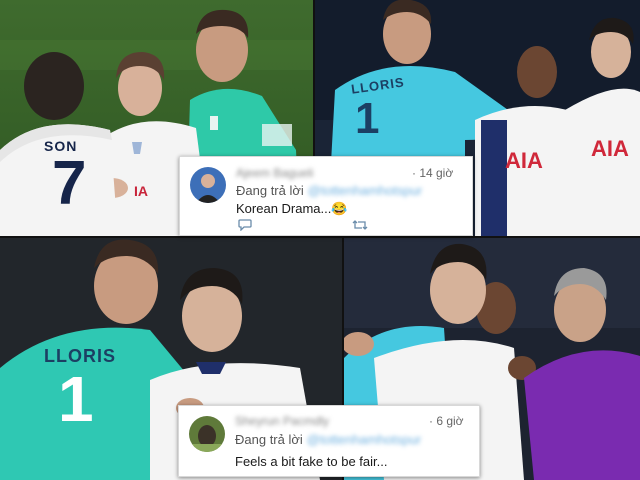 Image resolution: width=640 pixels, height=480 pixels. Describe the element at coordinates (141, 191) in the screenshot. I see `sponsor-fragment: IA` at that location.